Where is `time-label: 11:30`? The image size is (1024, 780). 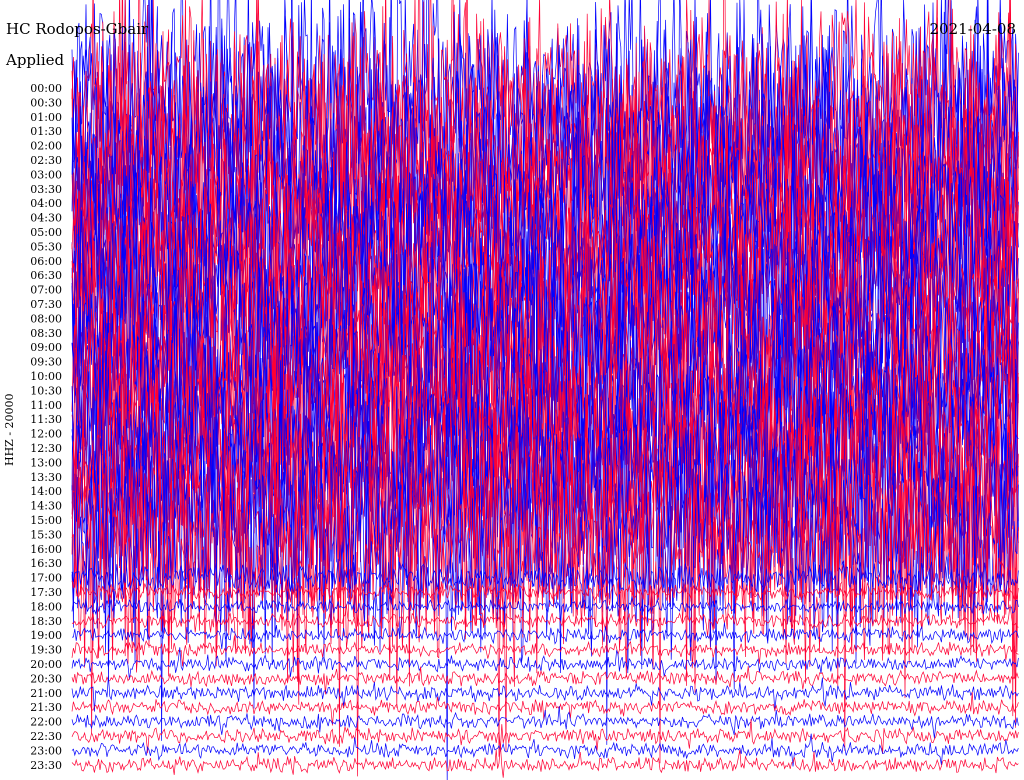
time-label: 11:30 is located at coordinates (46, 419).